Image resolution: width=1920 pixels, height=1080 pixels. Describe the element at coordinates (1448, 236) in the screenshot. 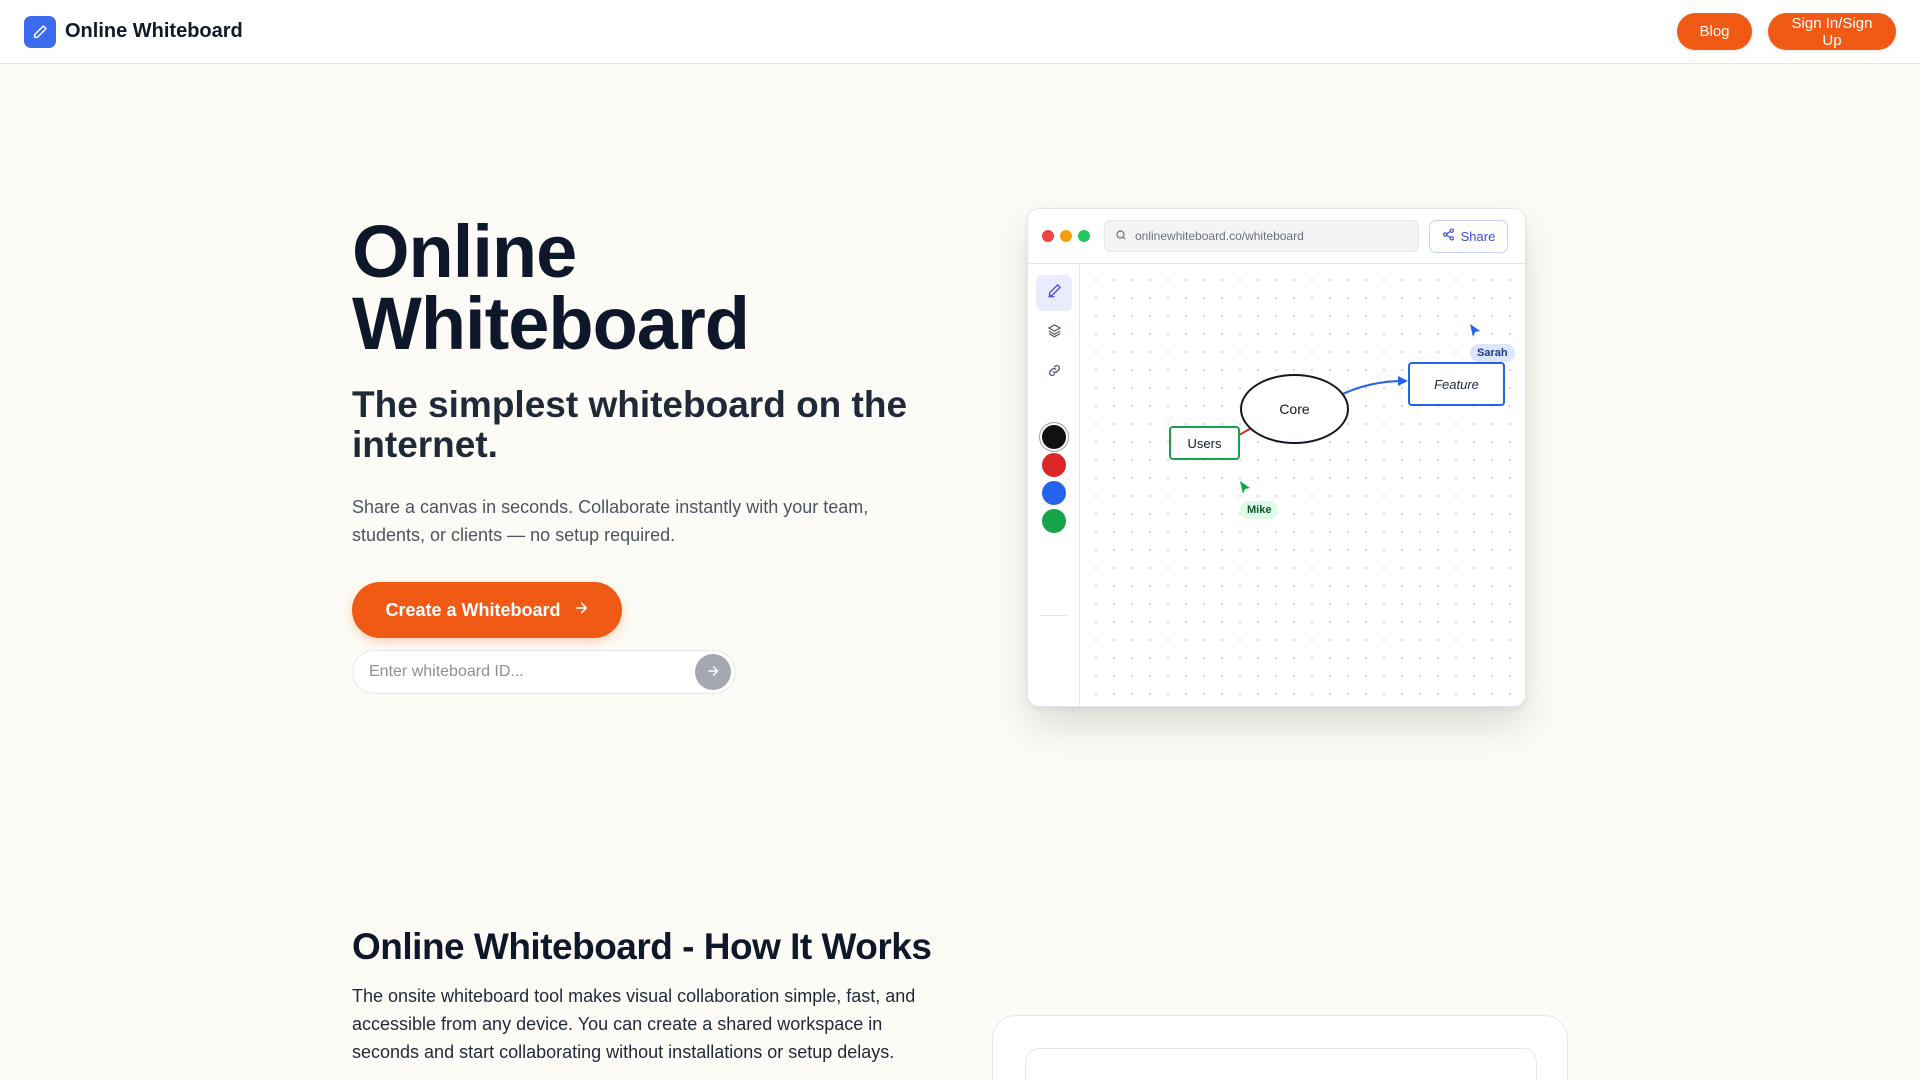

I see `share-icon` at that location.